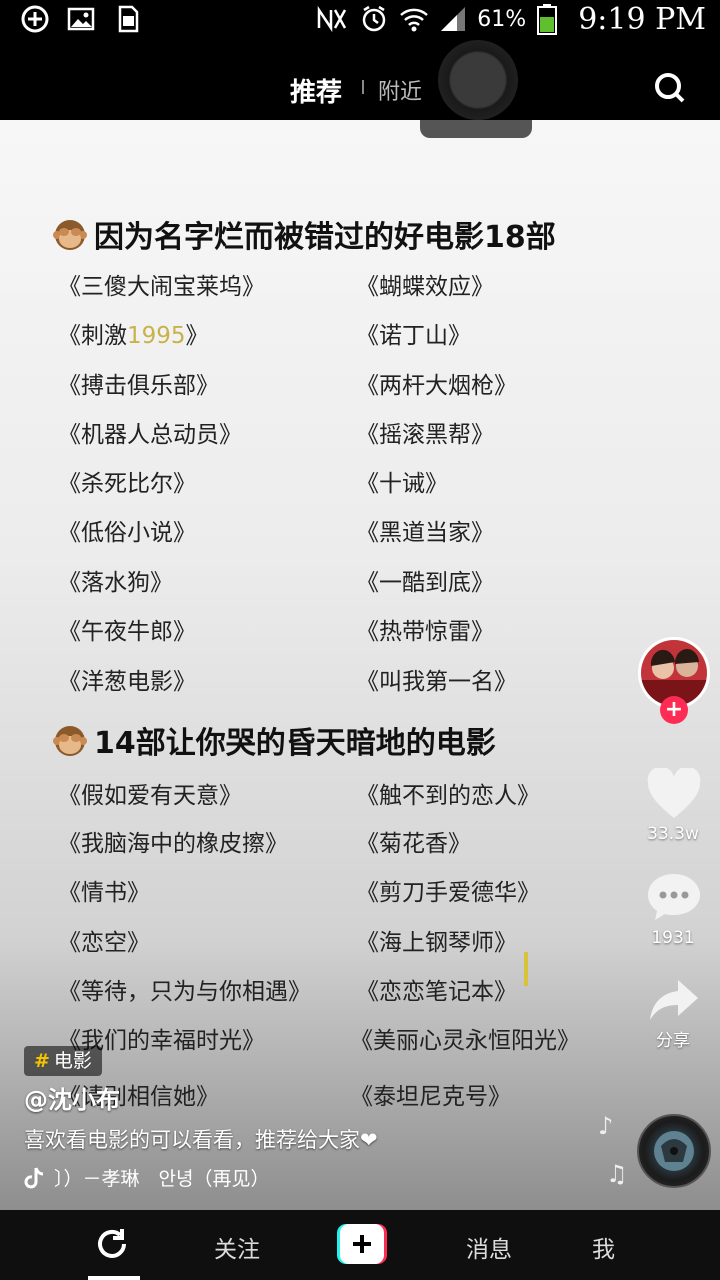 Image resolution: width=720 pixels, height=1280 pixels. I want to click on music-note-icon: ♪, so click(606, 1126).